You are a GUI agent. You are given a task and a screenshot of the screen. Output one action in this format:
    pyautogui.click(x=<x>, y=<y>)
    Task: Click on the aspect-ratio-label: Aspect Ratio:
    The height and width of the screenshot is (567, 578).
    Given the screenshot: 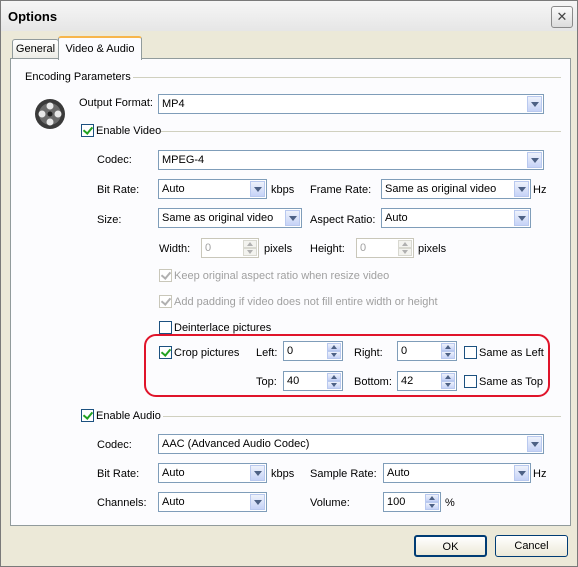 What is the action you would take?
    pyautogui.click(x=343, y=220)
    